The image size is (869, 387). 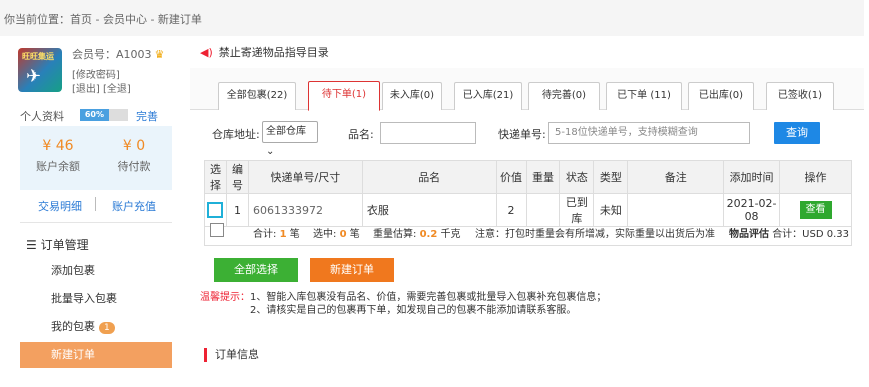 What do you see at coordinates (413, 310) in the screenshot?
I see `tip-line-2: 2、请核实是自己的包裹再下单，如发现自己的包裹不能添加请联系客服。` at bounding box center [413, 310].